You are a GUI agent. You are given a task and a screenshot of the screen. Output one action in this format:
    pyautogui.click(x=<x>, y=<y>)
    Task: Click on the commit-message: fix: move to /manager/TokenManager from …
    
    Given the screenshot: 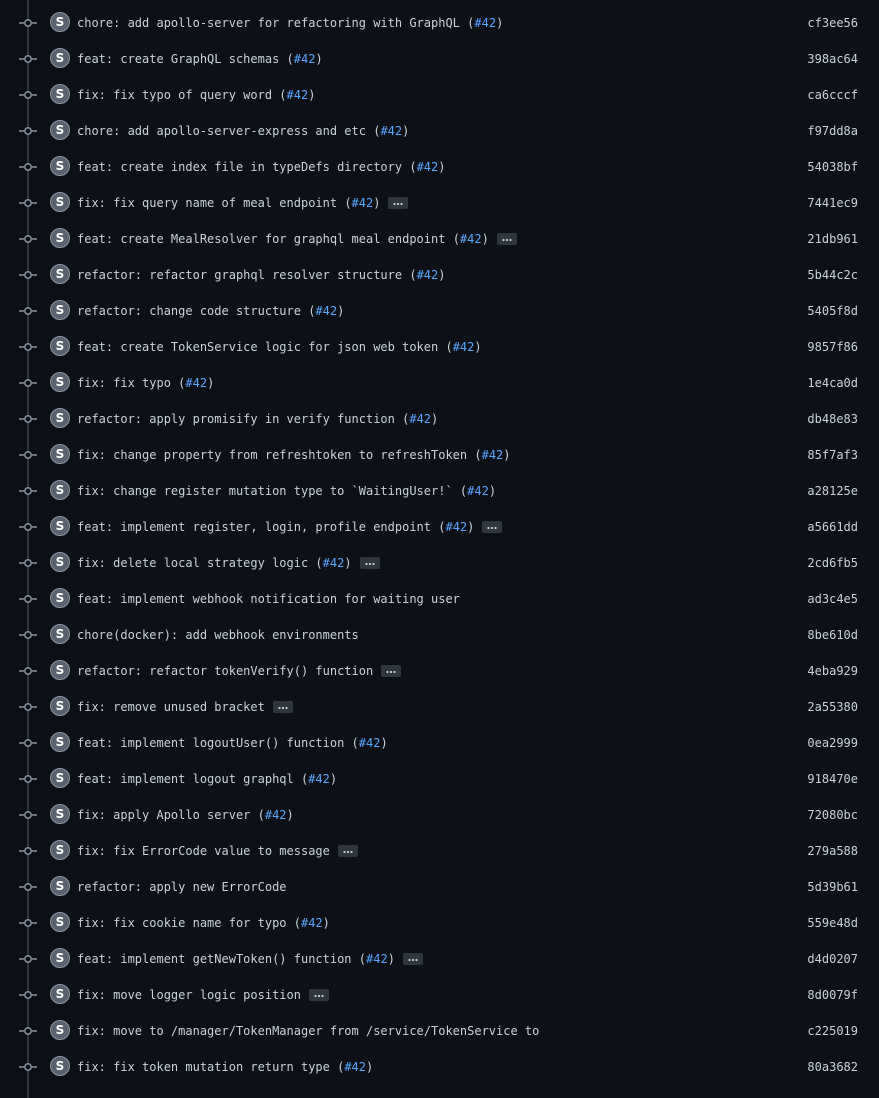 What is the action you would take?
    pyautogui.click(x=308, y=1031)
    